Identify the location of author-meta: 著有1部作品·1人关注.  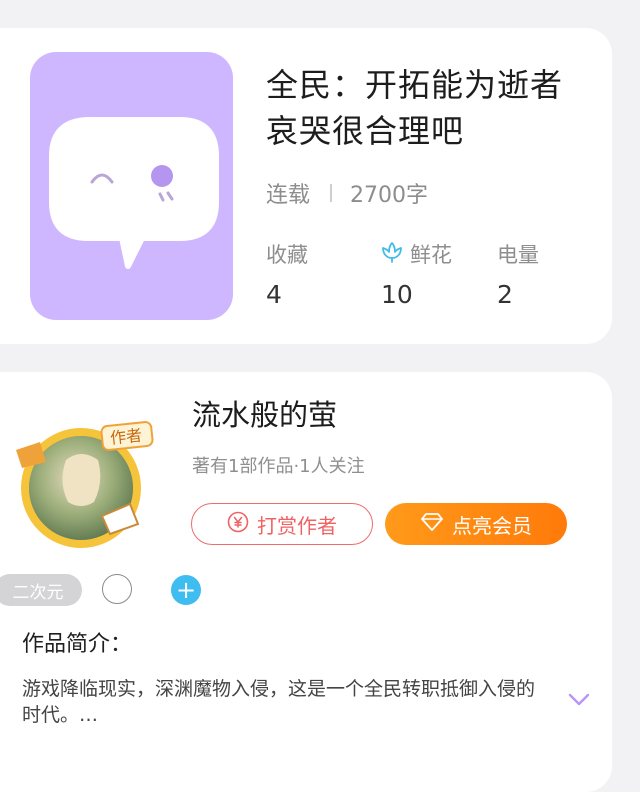
(278, 466).